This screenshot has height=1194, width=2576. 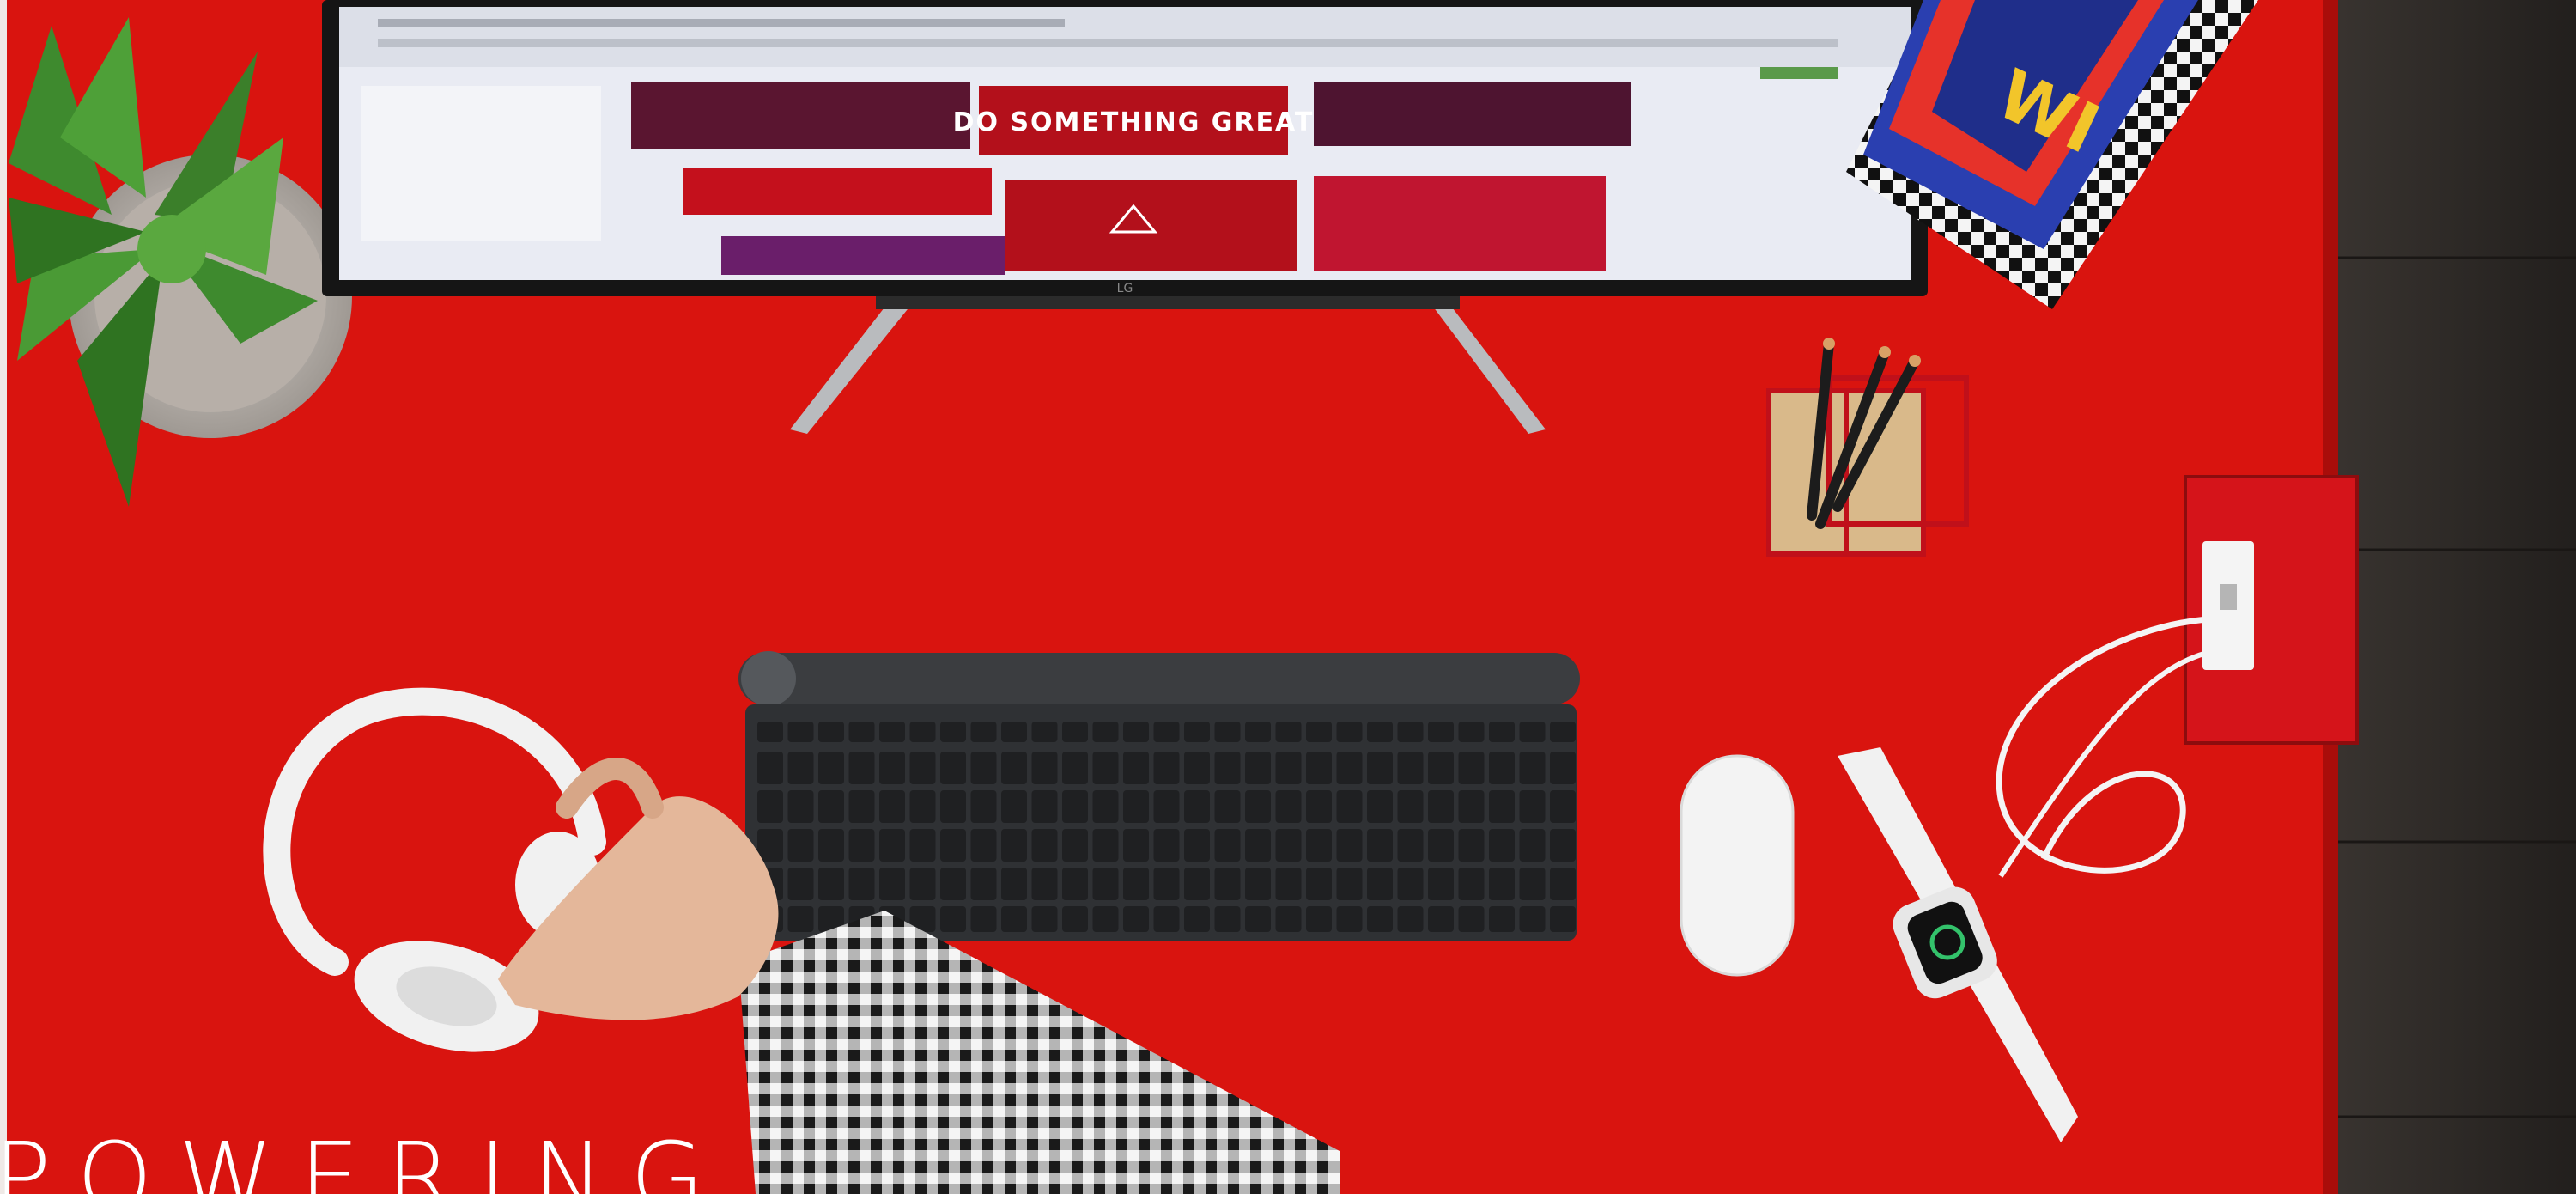 What do you see at coordinates (1159, 796) in the screenshot?
I see `keyboard` at bounding box center [1159, 796].